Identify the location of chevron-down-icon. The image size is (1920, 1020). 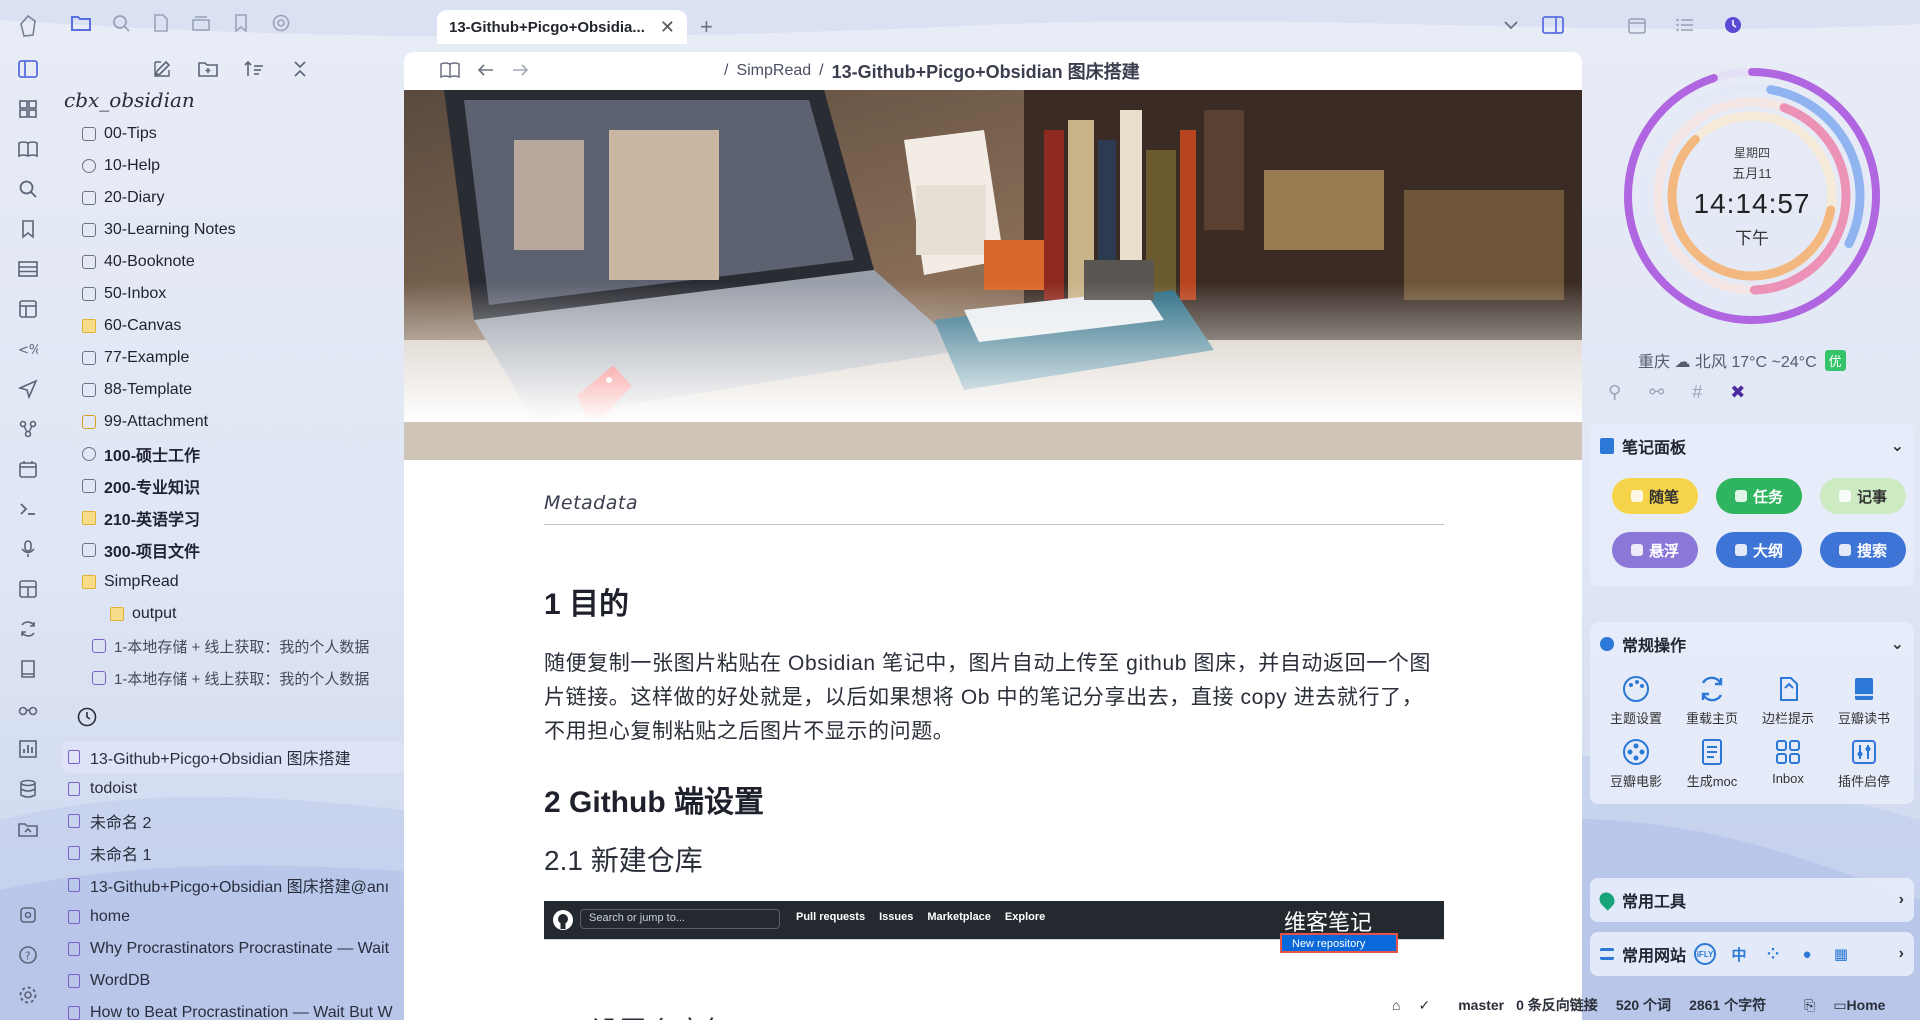
(1511, 25).